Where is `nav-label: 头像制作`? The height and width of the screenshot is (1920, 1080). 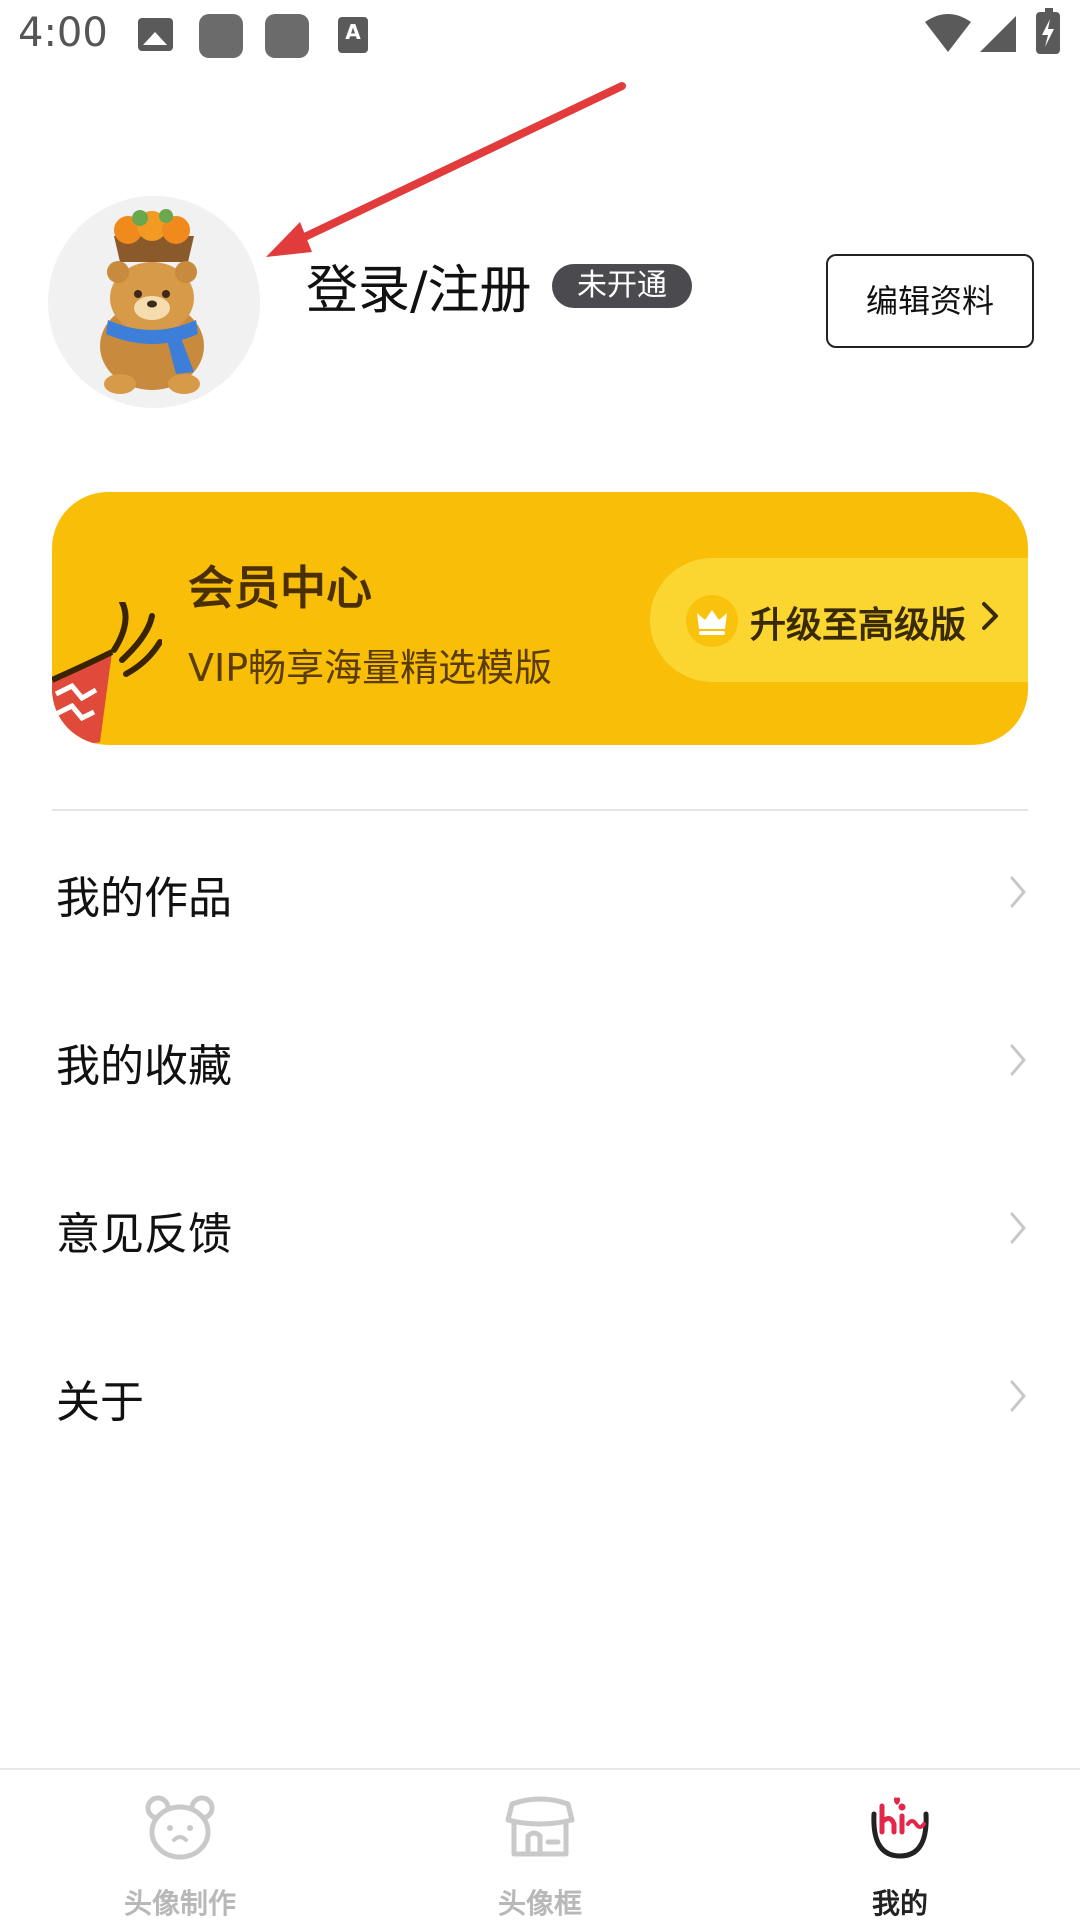 nav-label: 头像制作 is located at coordinates (179, 1903).